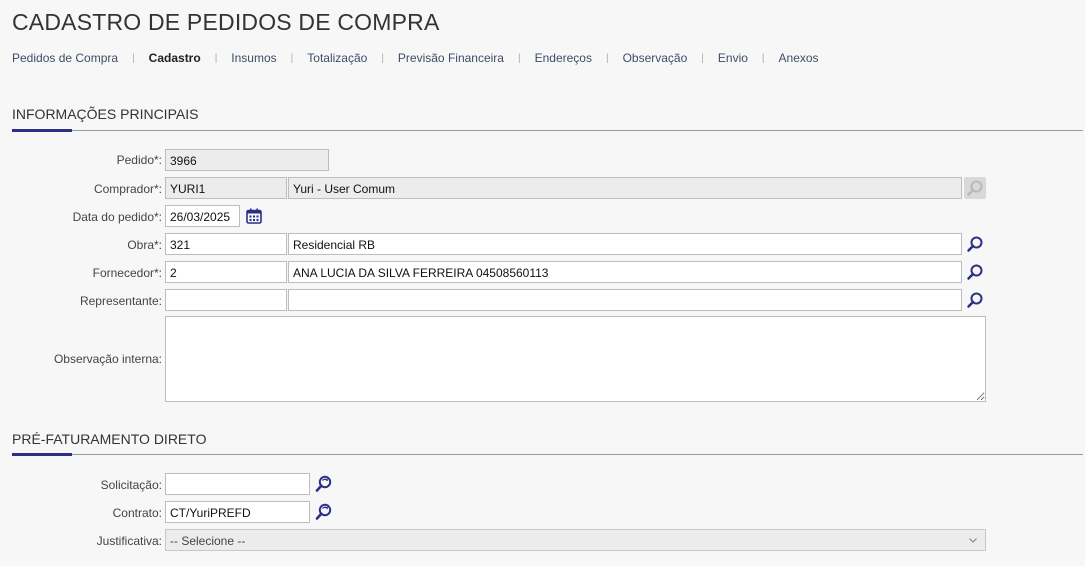 This screenshot has width=1085, height=566. I want to click on pedido-field: 3966, so click(247, 160).